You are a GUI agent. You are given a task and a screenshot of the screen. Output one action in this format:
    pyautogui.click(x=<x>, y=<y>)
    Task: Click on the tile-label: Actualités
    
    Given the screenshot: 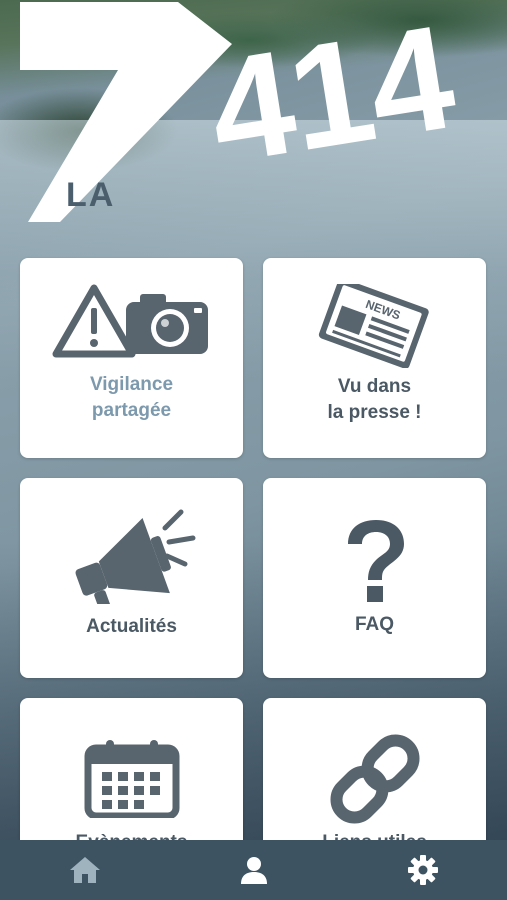 What is the action you would take?
    pyautogui.click(x=131, y=626)
    